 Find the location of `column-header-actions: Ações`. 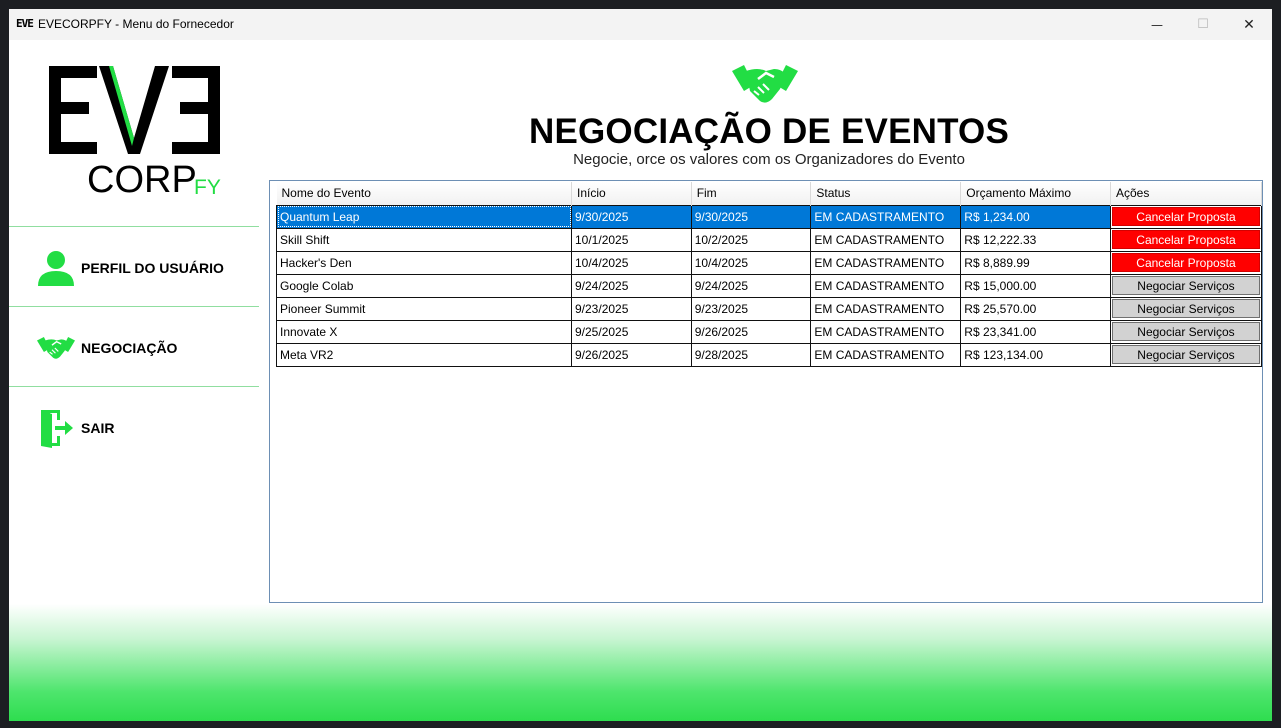

column-header-actions: Ações is located at coordinates (1186, 193).